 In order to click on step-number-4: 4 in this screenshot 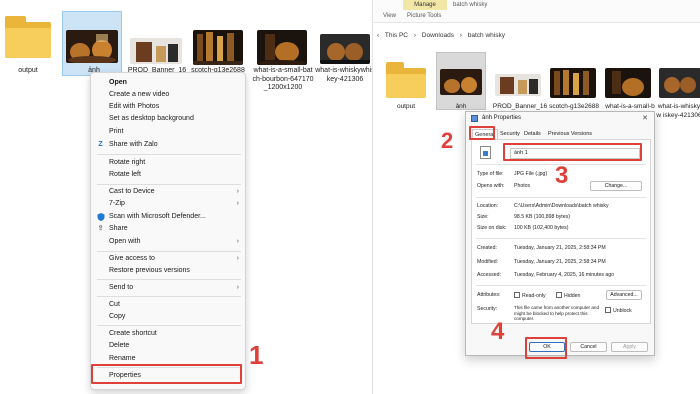, I will do `click(498, 331)`.